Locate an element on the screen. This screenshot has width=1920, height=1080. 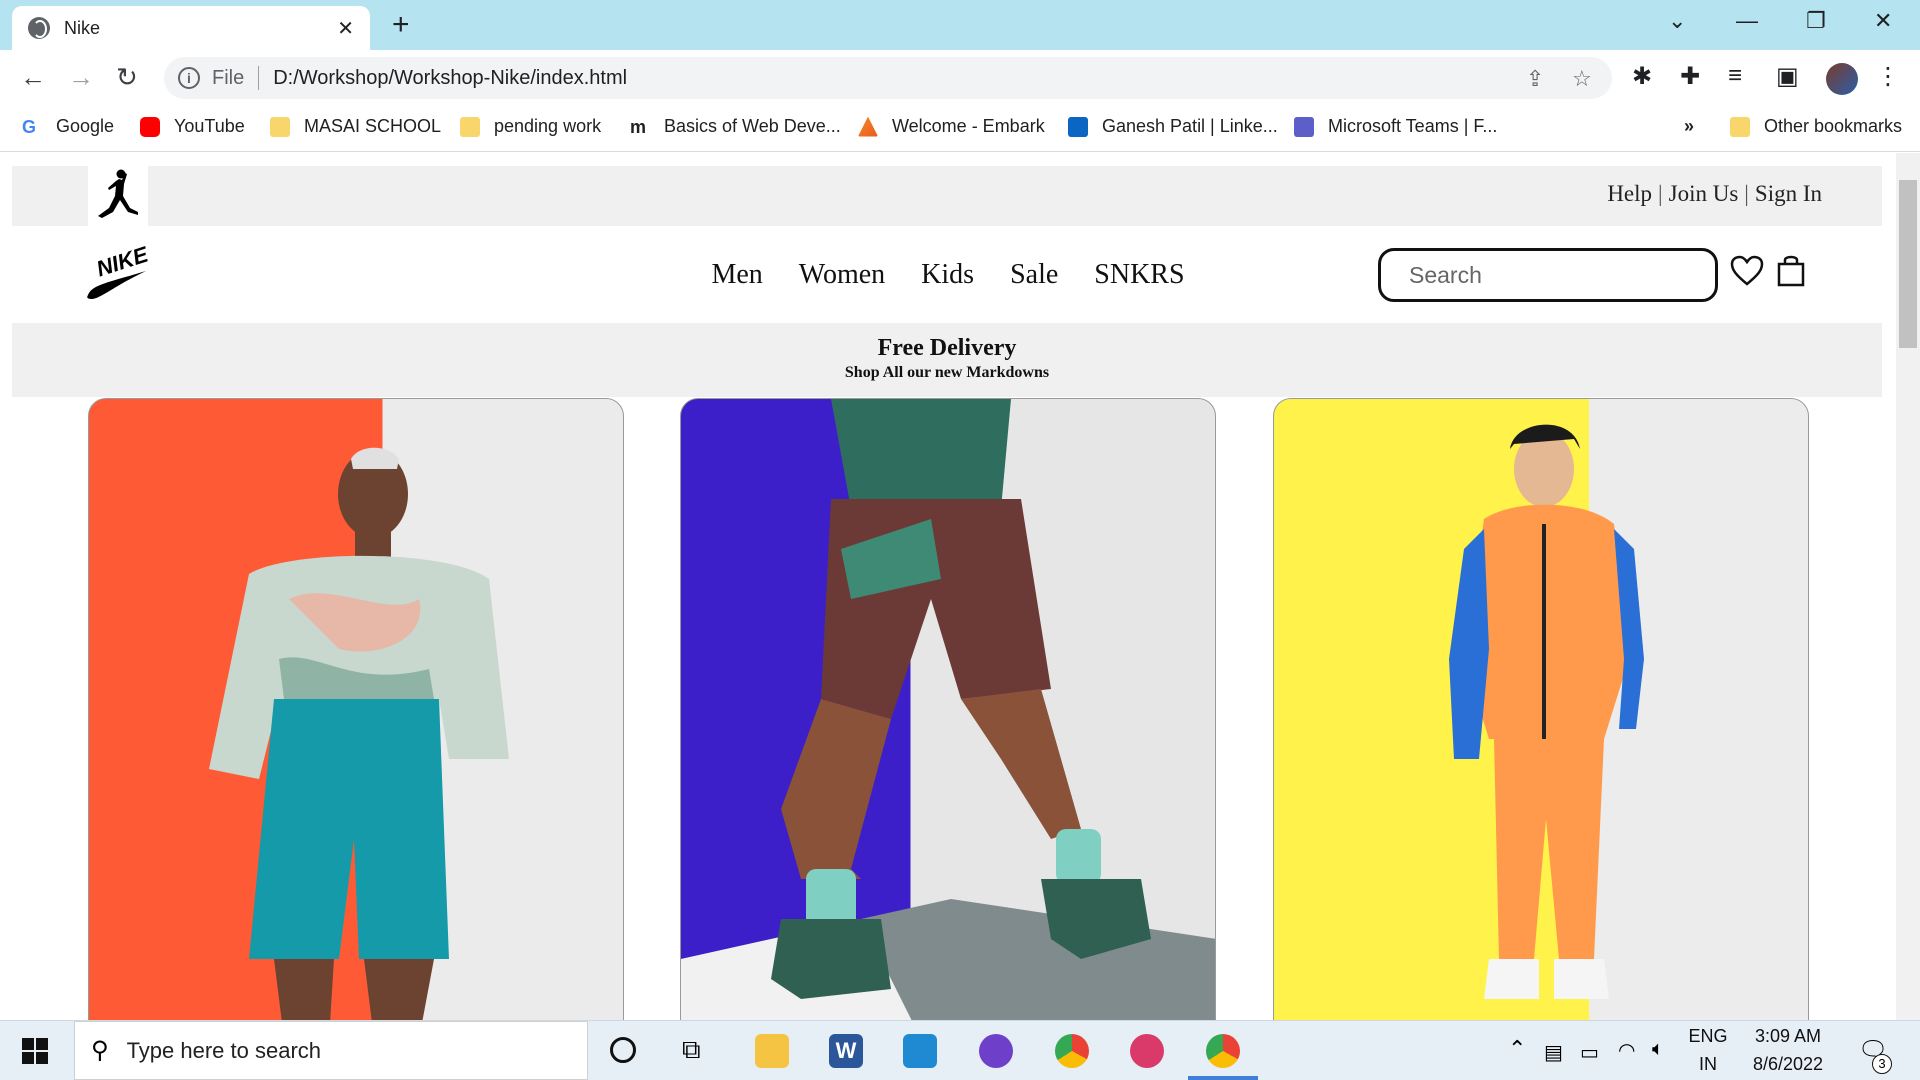
masai-m-icon: m is located at coordinates (638, 126).